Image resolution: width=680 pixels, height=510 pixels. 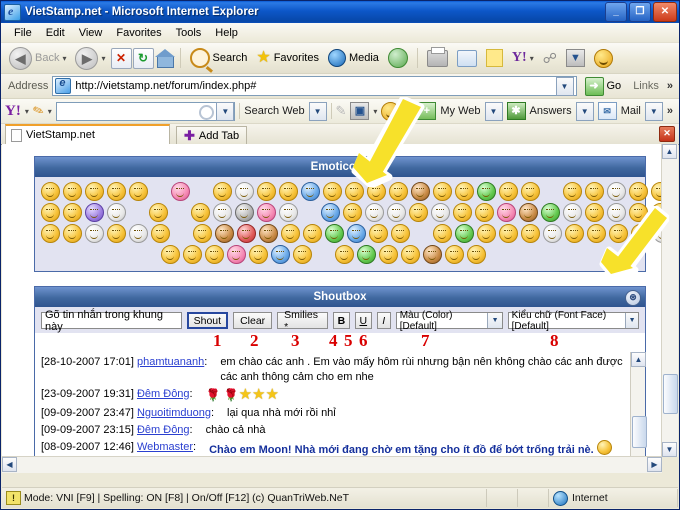 I want to click on history-button, so click(x=398, y=58).